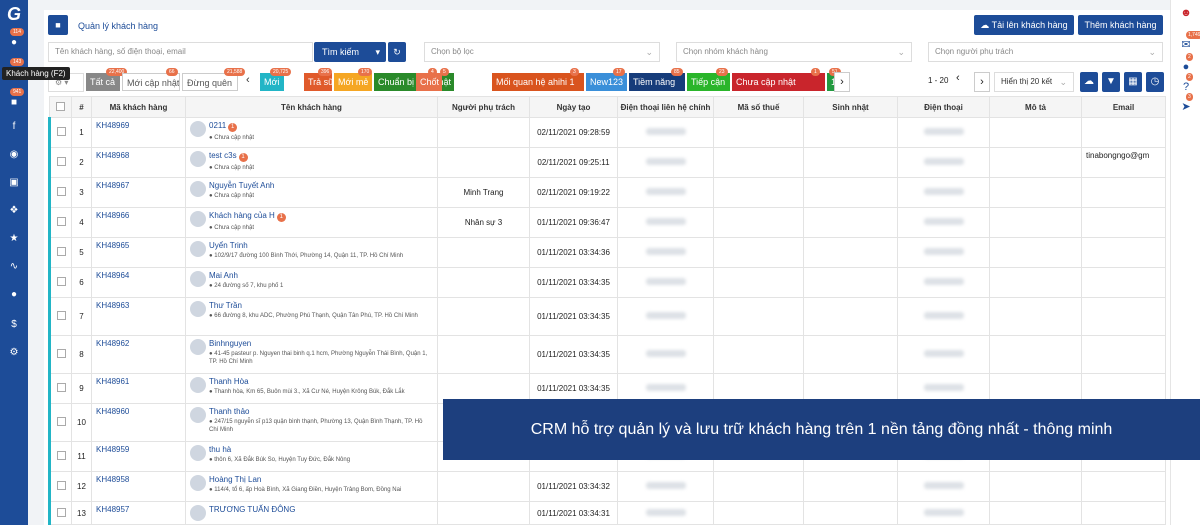  Describe the element at coordinates (1089, 82) in the screenshot. I see `cloud-icon: ☁` at that location.